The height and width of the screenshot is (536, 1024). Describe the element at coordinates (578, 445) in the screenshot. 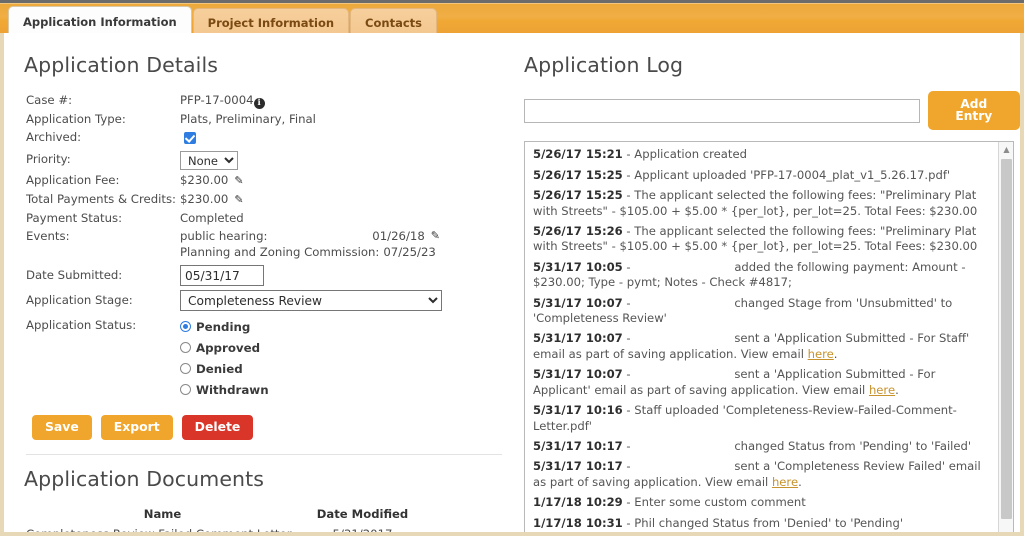

I see `log-timestamp: 5/31/17 10:17` at that location.